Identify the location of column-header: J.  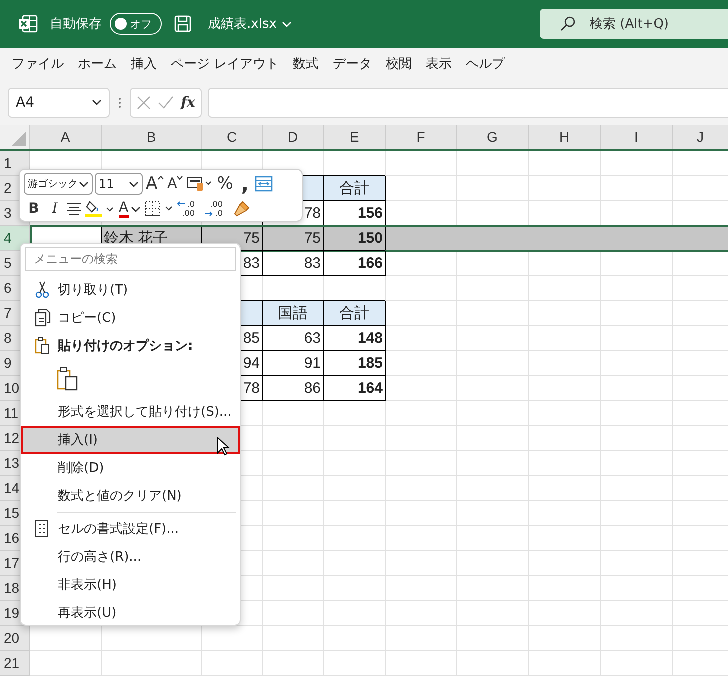
(700, 137).